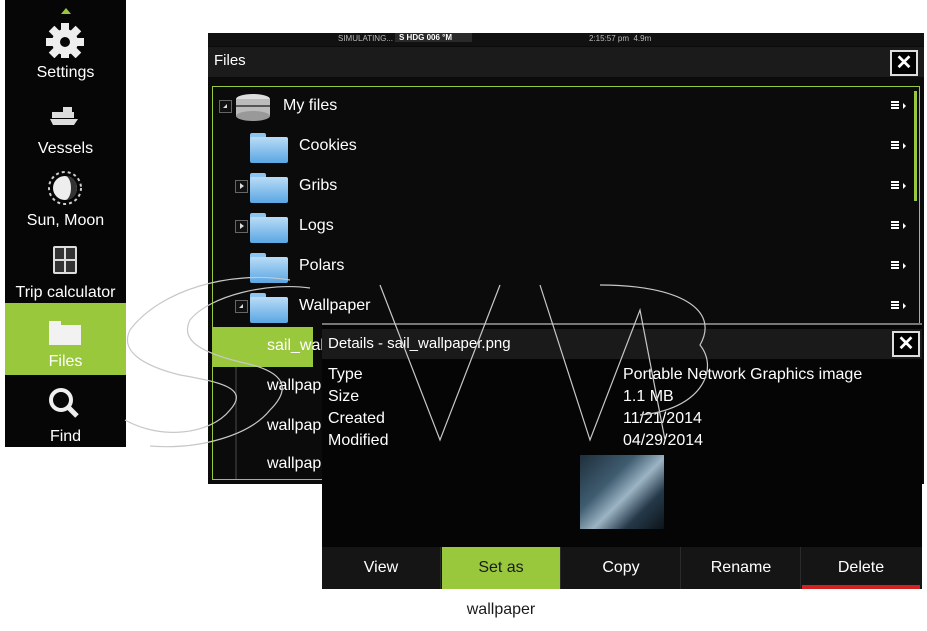 Image resolution: width=927 pixels, height=631 pixels. I want to click on tree-row-logs: Logs, so click(563, 227).